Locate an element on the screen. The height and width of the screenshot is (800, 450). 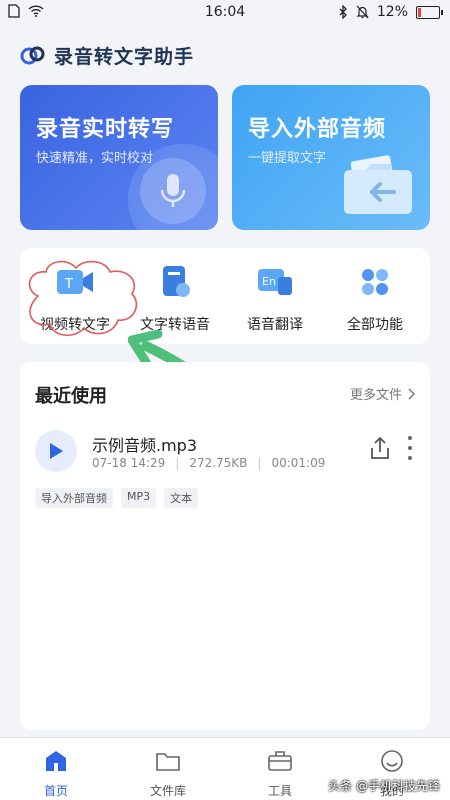
toolbox-icon is located at coordinates (280, 761).